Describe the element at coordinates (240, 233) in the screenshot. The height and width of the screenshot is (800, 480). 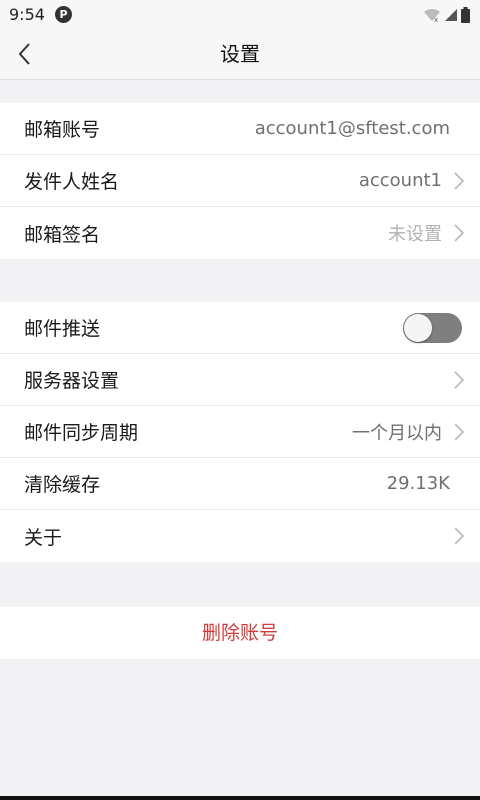
I see `row-email-signature: 邮箱签名 未设置` at that location.